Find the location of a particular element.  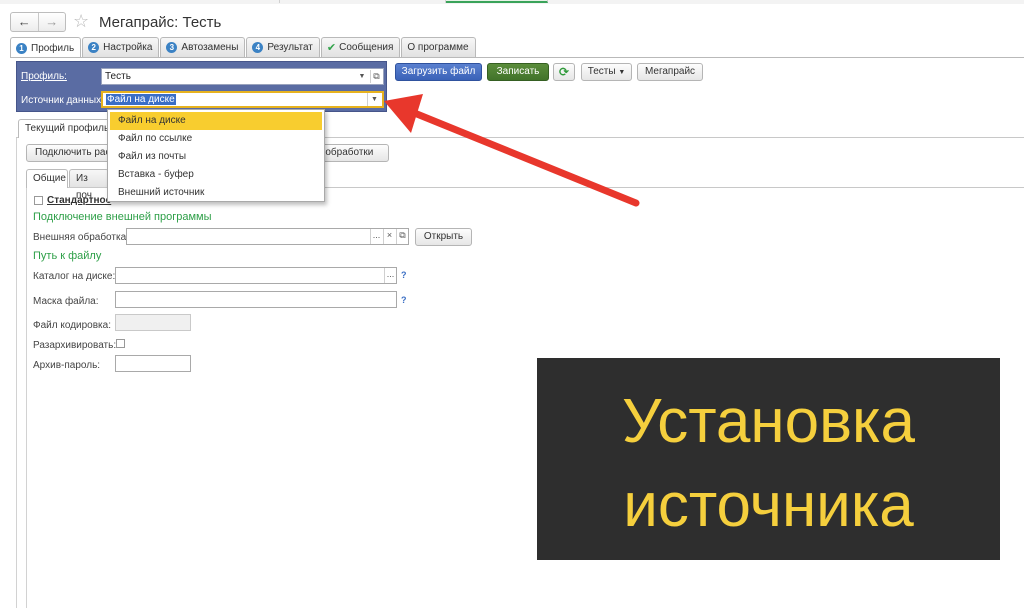

archive-password-label: Архив-пароль: is located at coordinates (67, 365).